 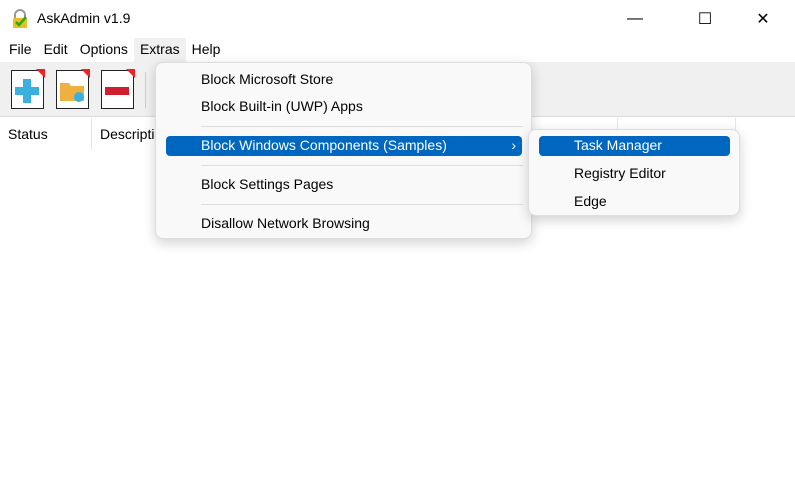 I want to click on menu-item-block-microsoft-store: Block Microsoft Store, so click(x=344, y=80).